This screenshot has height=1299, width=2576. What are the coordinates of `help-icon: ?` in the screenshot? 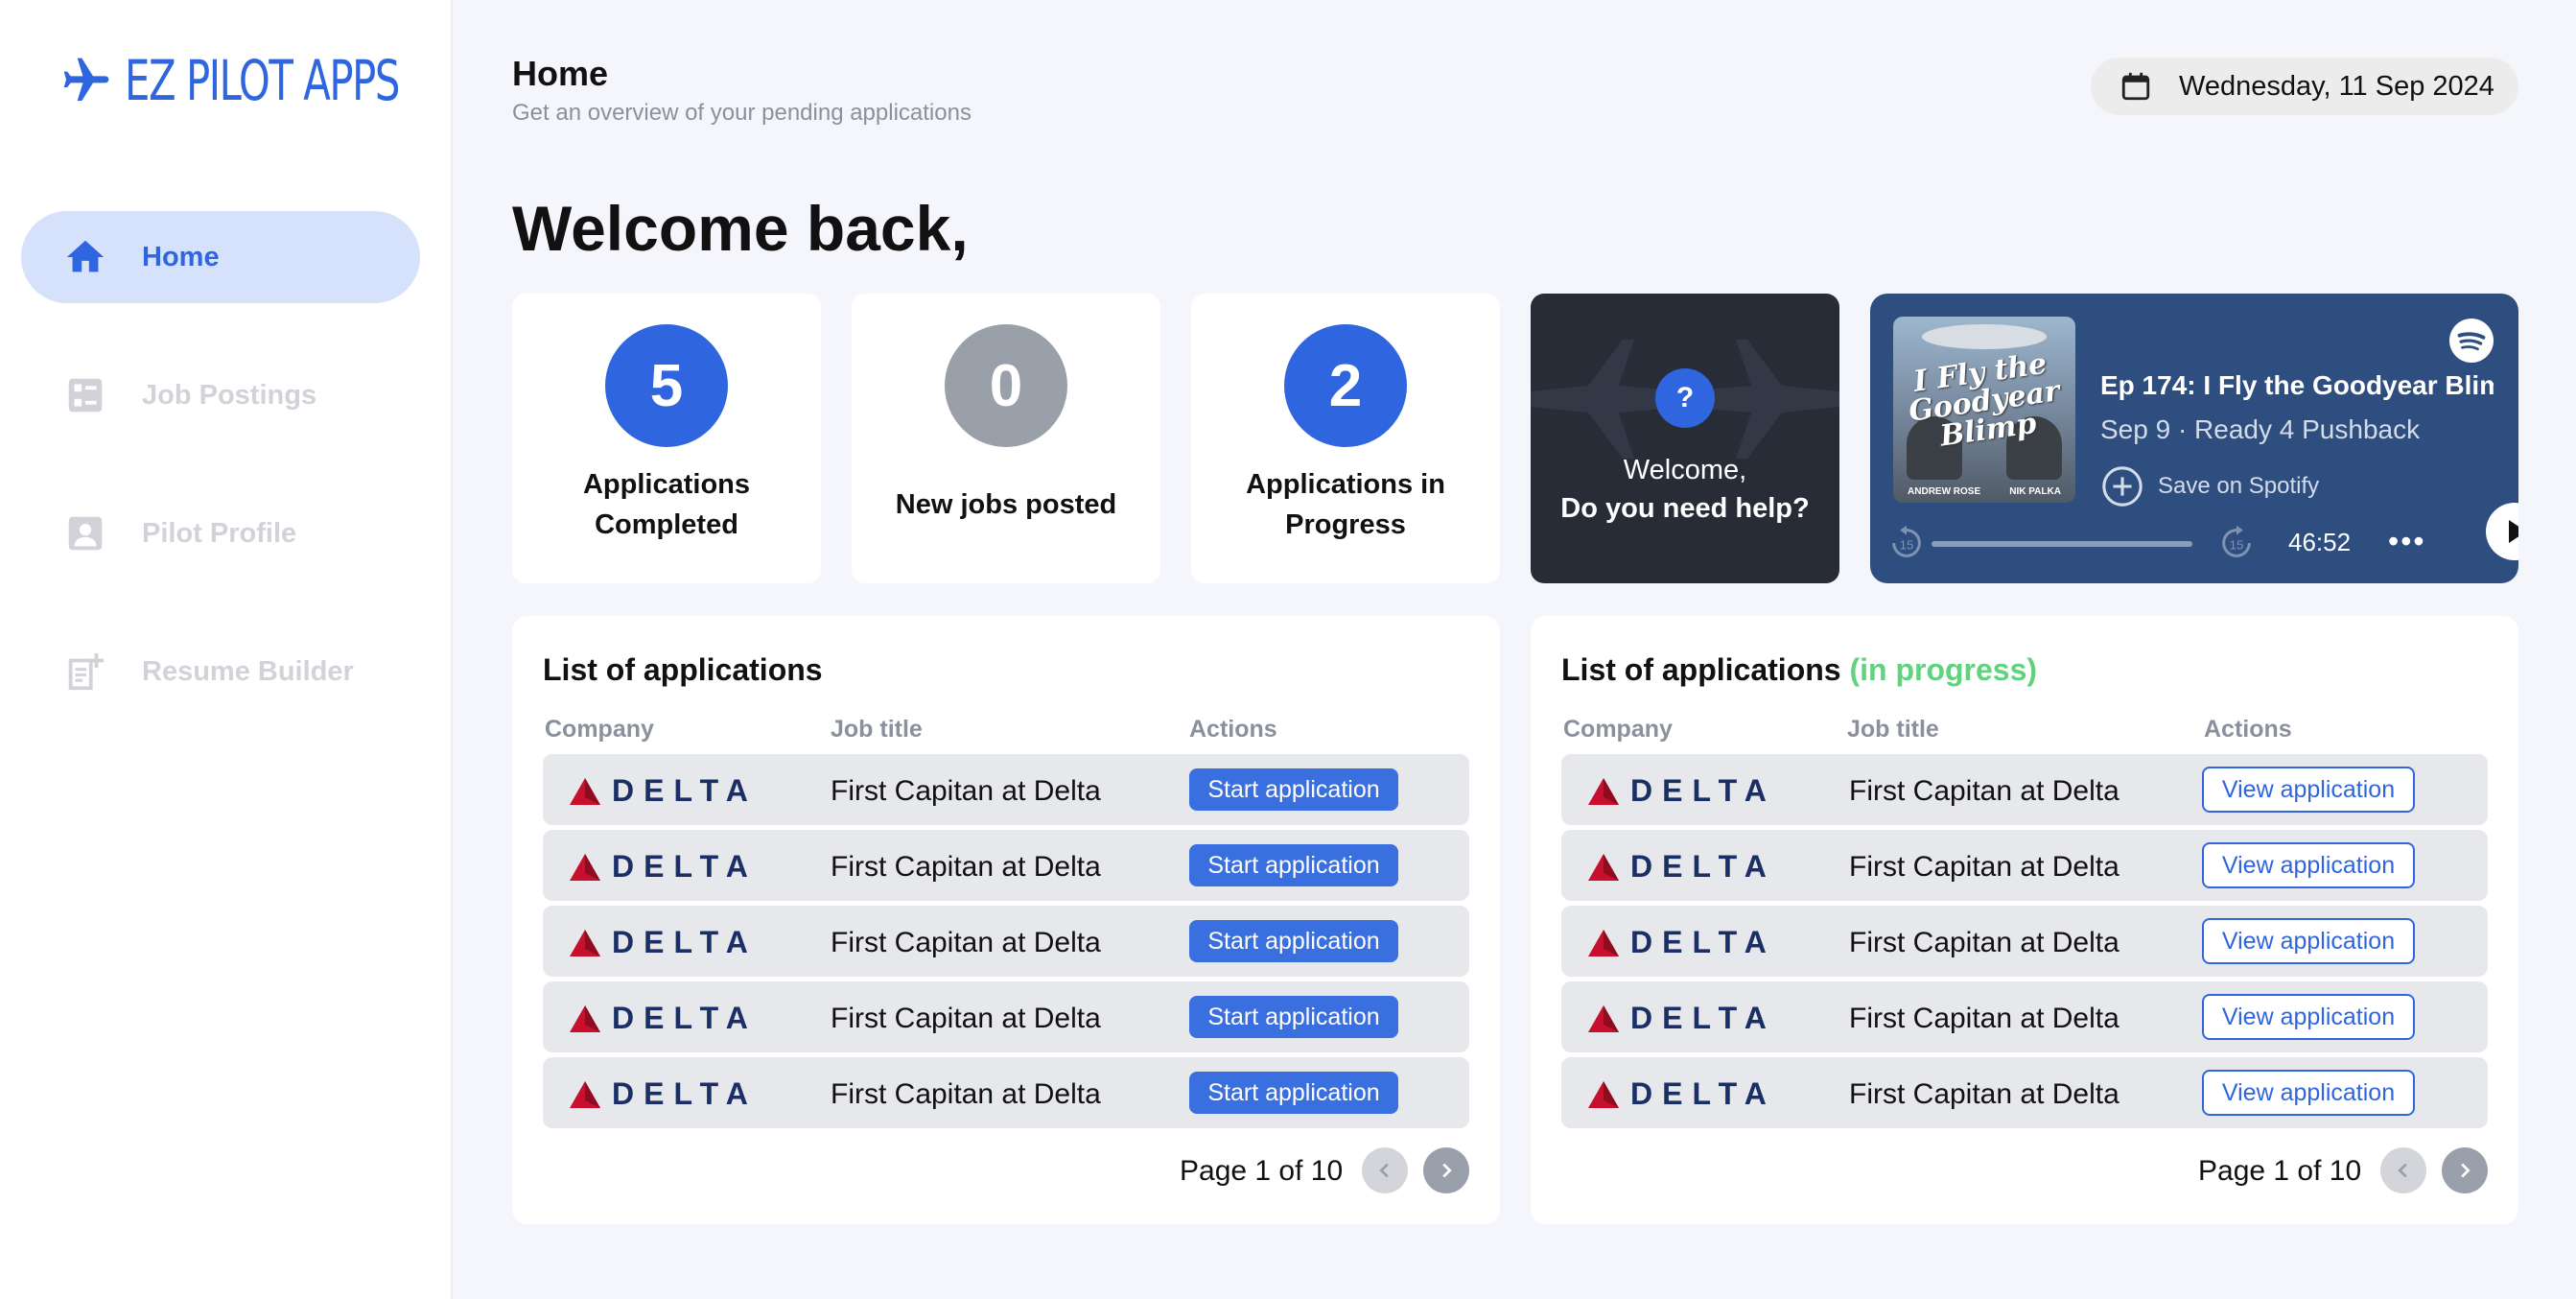 It's located at (1685, 398).